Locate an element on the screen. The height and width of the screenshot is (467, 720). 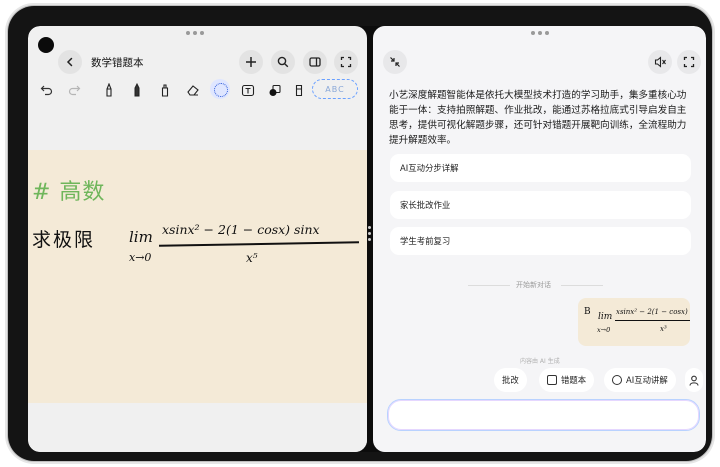
note-denominator: x⁵ is located at coordinates (252, 258).